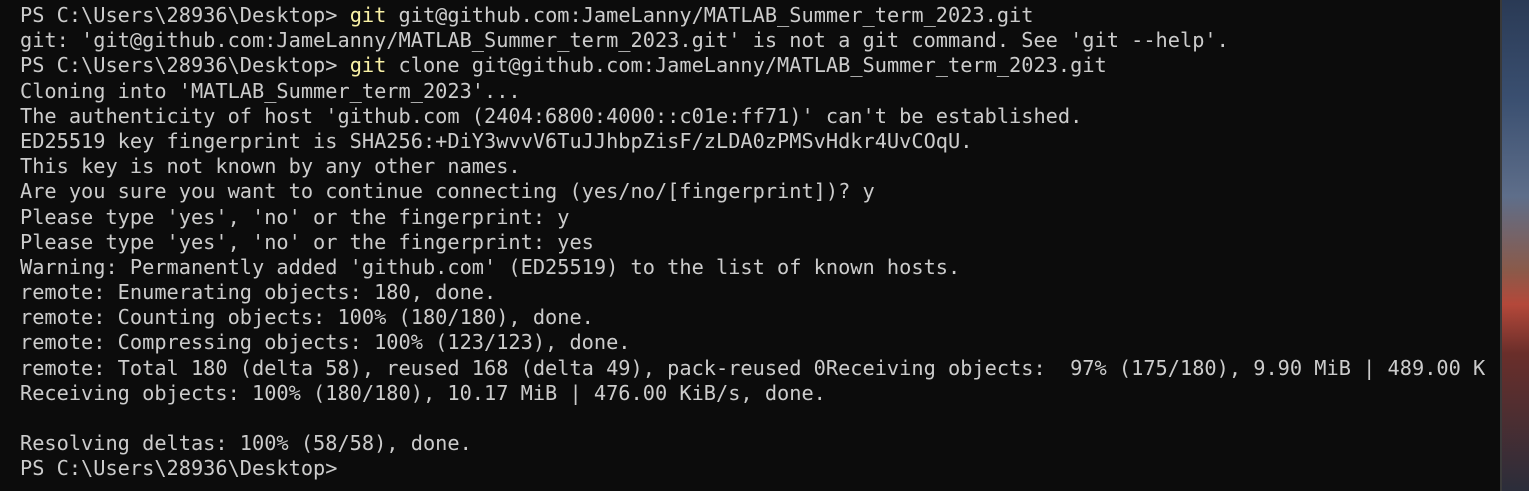 Image resolution: width=1529 pixels, height=491 pixels. Describe the element at coordinates (1501, 245) in the screenshot. I see `window-border` at that location.